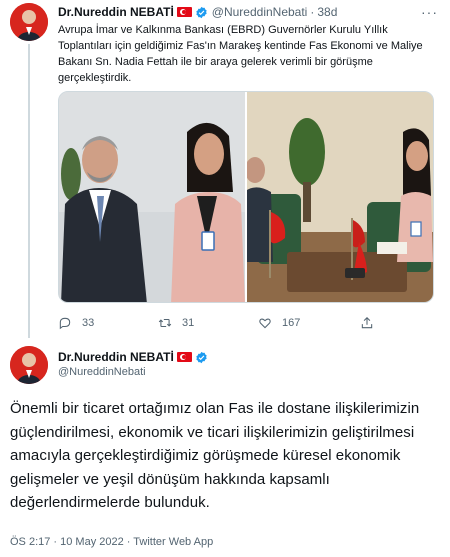 This screenshot has width=450, height=557. I want to click on share-button, so click(372, 323).